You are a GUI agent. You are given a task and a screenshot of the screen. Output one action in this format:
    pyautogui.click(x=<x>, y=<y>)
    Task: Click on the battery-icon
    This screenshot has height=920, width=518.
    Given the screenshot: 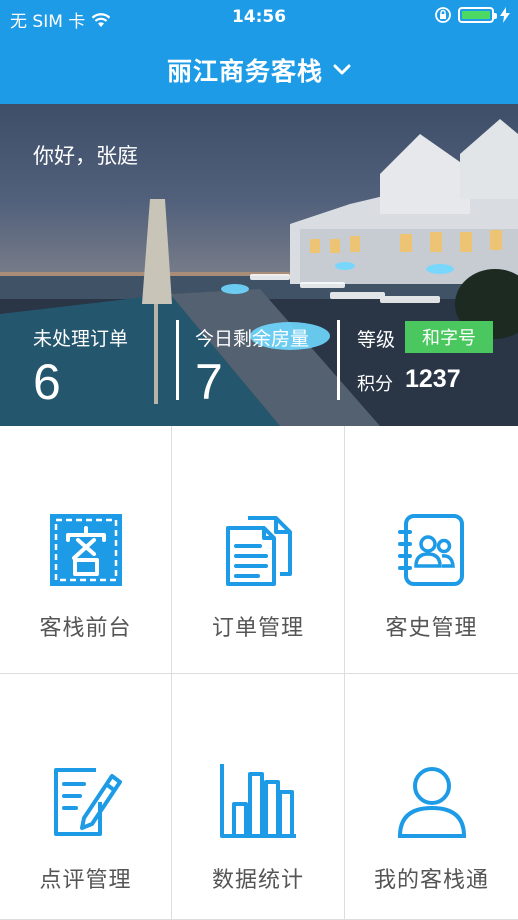 What is the action you would take?
    pyautogui.click(x=477, y=15)
    